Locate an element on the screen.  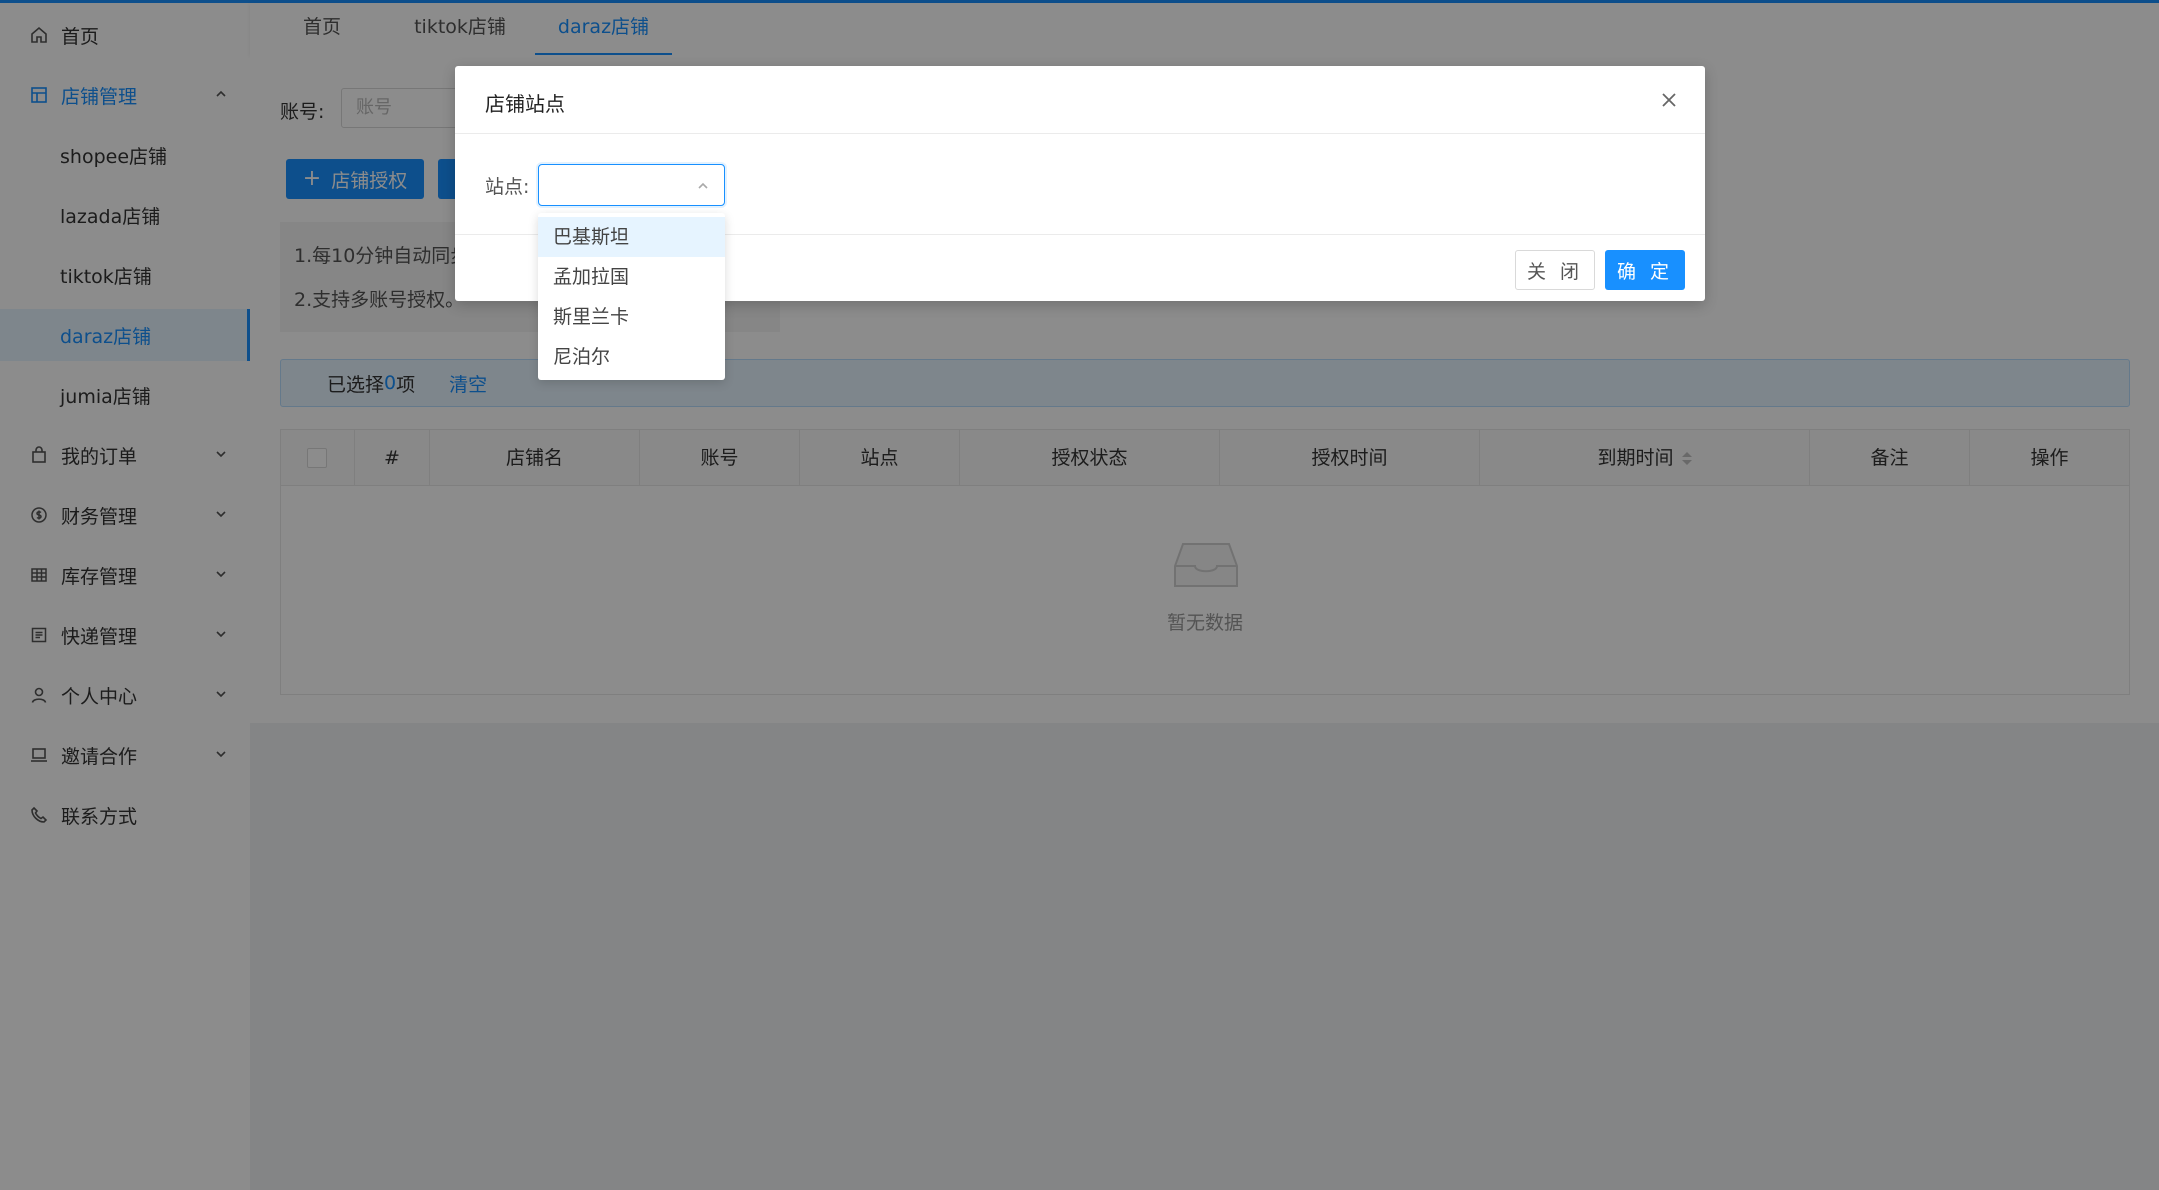
close-button: 关 闭 is located at coordinates (1555, 270).